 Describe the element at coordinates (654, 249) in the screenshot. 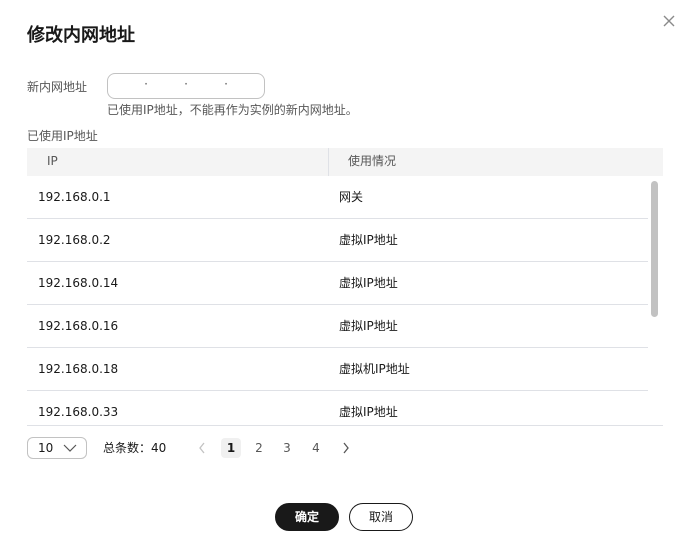

I see `table-scrollbar` at that location.